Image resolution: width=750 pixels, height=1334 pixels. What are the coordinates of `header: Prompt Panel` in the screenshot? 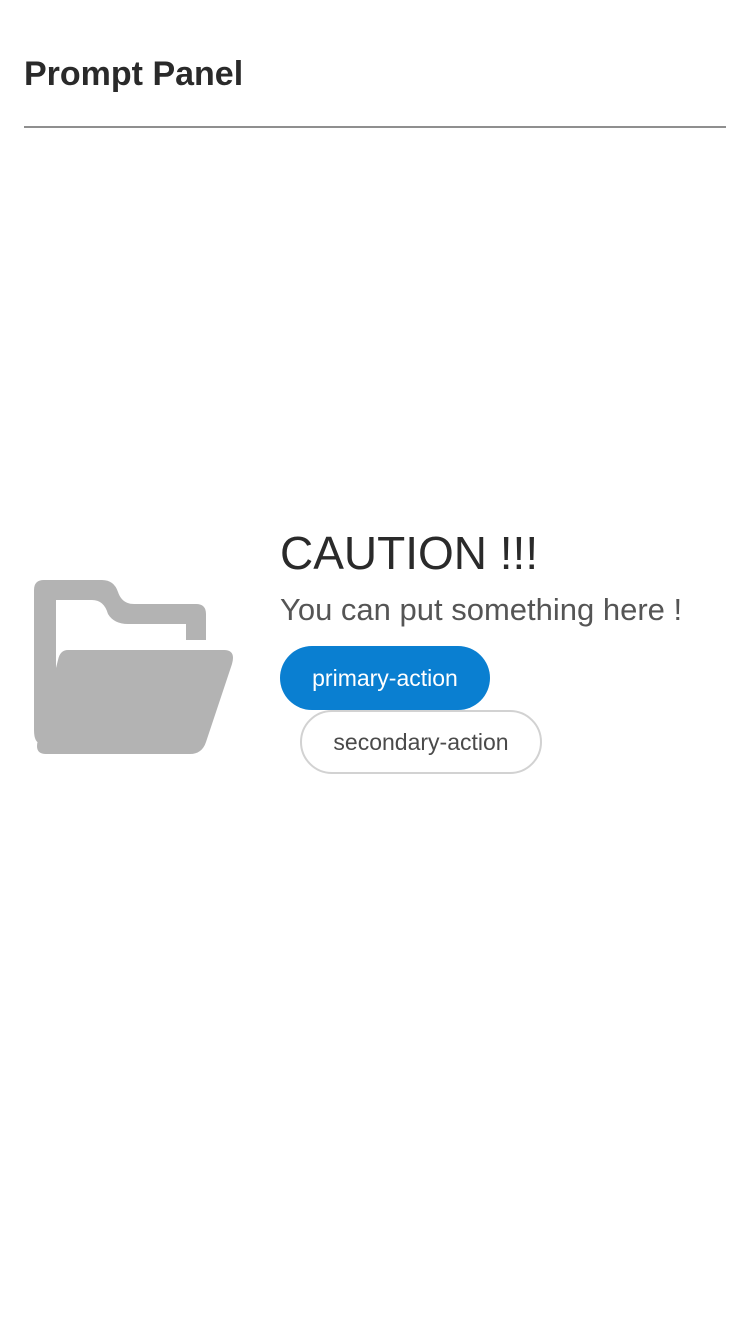 It's located at (375, 64).